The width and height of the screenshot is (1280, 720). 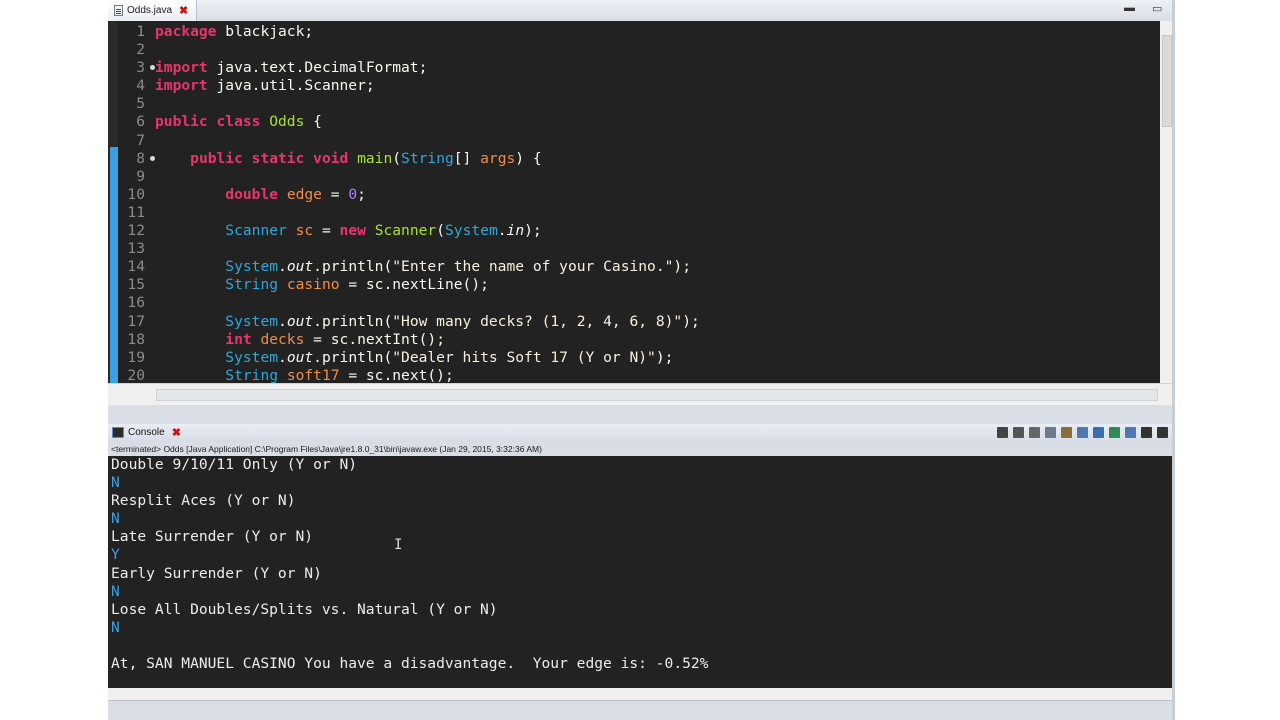 What do you see at coordinates (348, 158) in the screenshot?
I see `code-text: public static void main(String[] args) {` at bounding box center [348, 158].